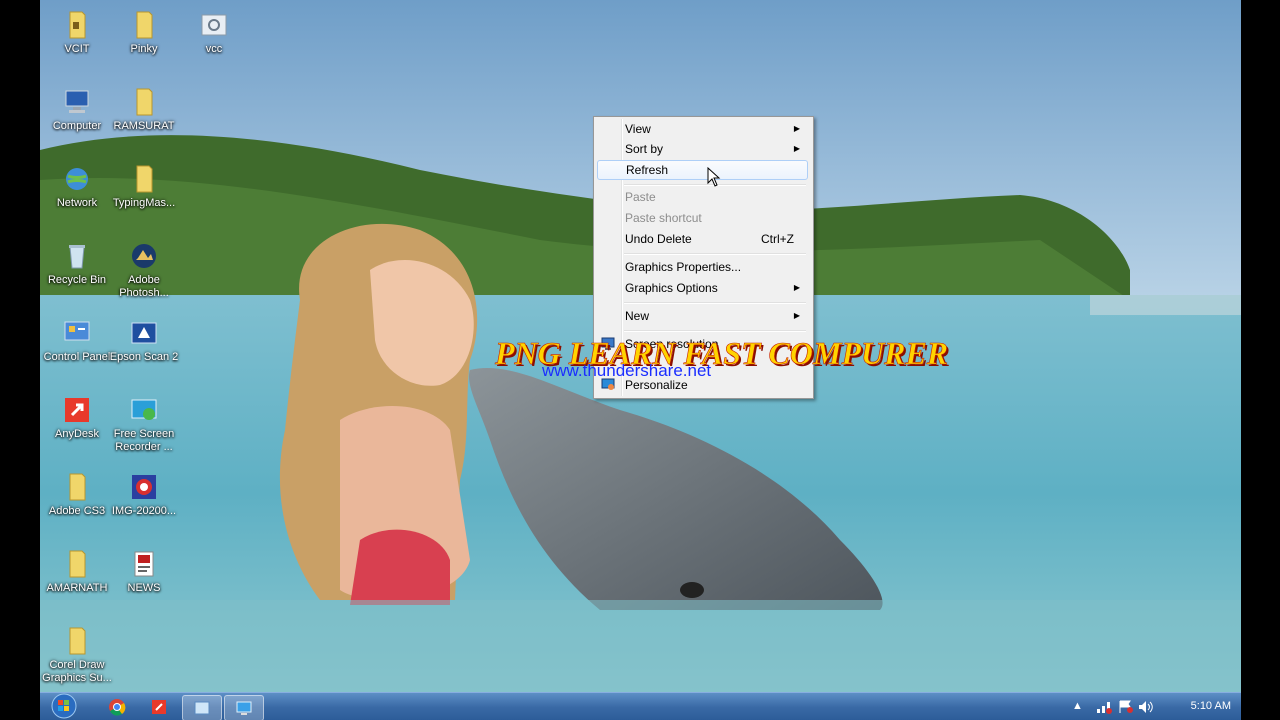  I want to click on taskbar-anydesk, so click(159, 707).